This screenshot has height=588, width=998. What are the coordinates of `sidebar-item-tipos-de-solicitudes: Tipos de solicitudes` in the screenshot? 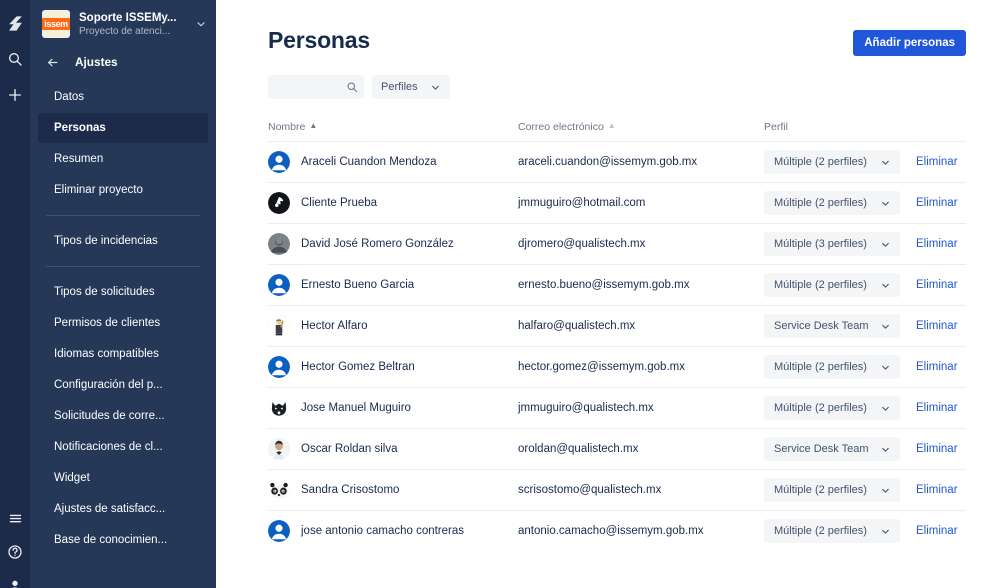 It's located at (123, 292).